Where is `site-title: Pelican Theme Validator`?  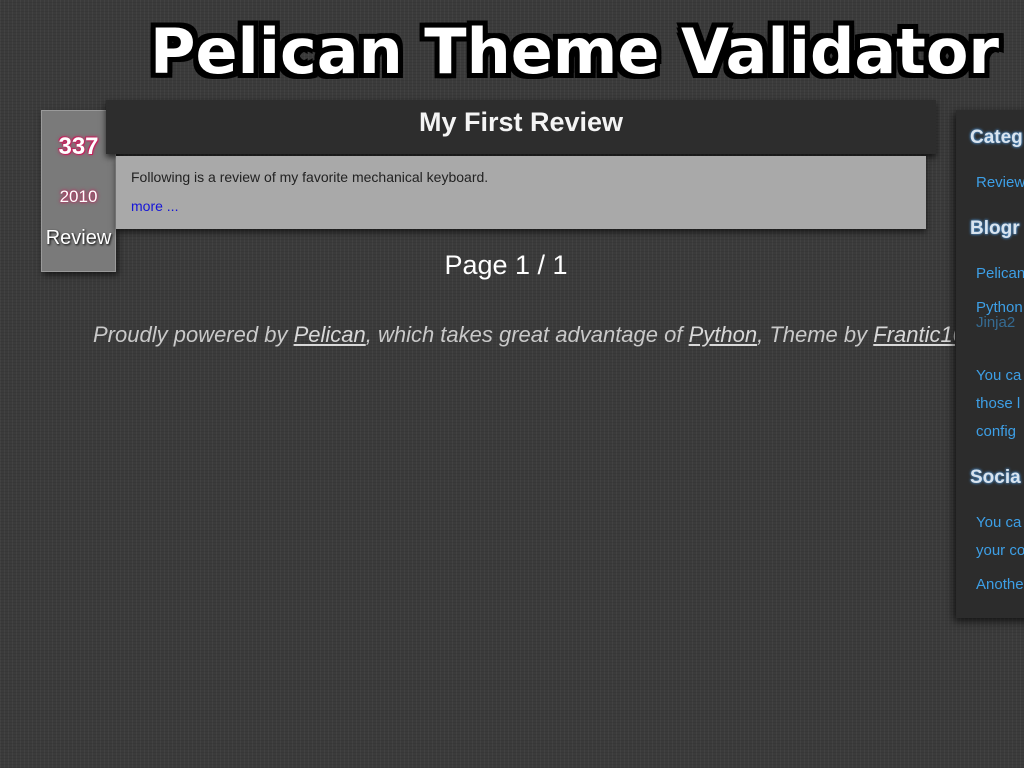
site-title: Pelican Theme Validator is located at coordinates (574, 52).